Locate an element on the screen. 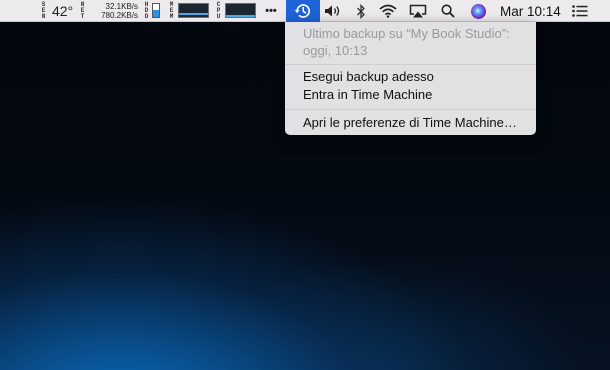  spotlight-search-button is located at coordinates (448, 11).